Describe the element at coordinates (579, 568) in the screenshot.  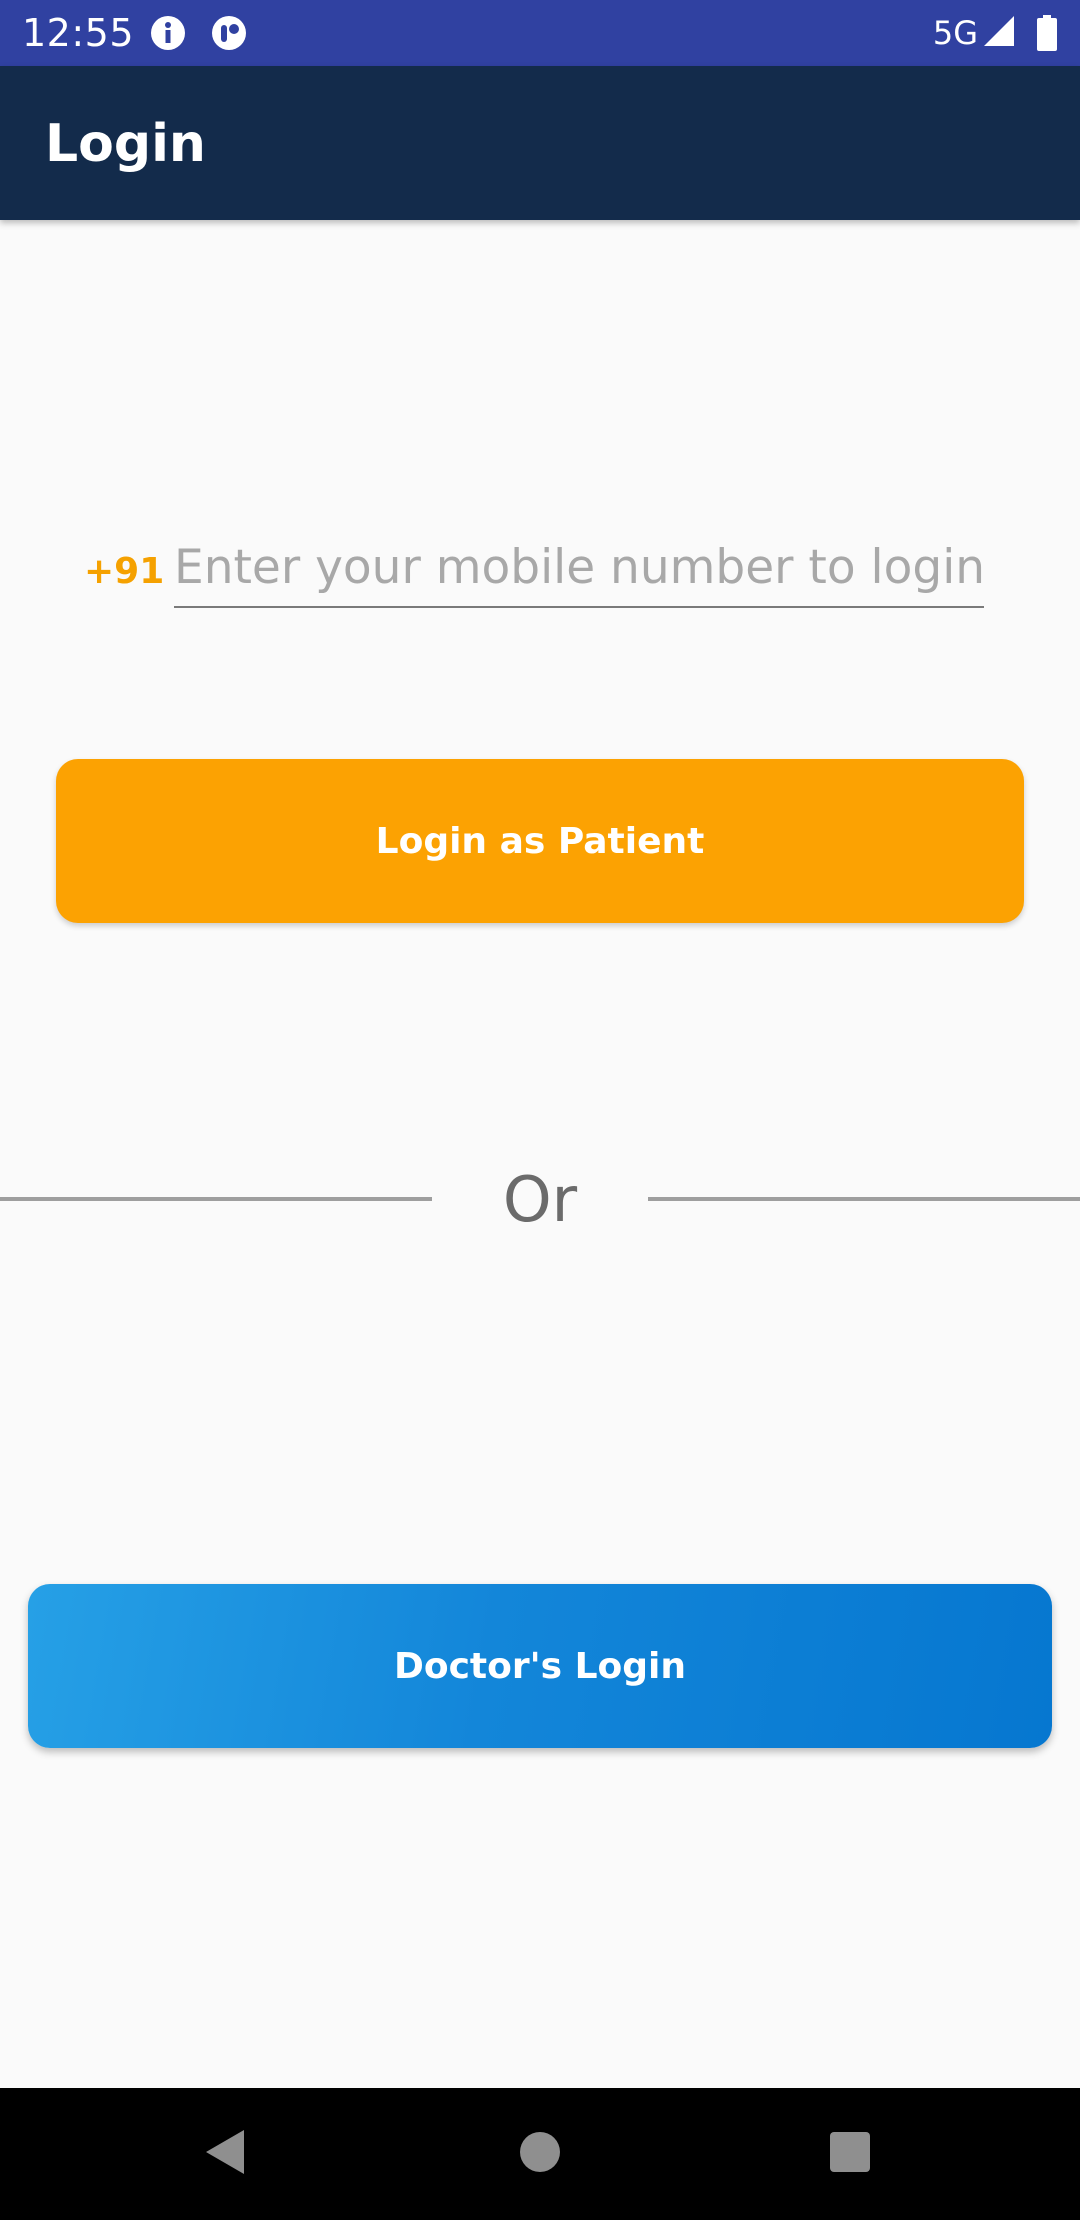
I see `mobile-number-input` at that location.